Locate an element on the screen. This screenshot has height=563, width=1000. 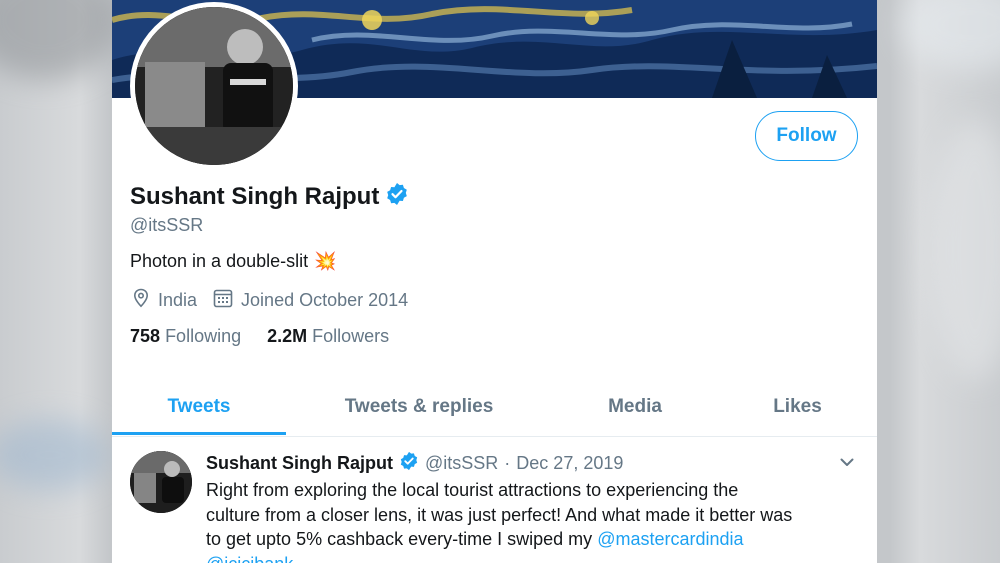
tweet-author-handle: @itsSSR is located at coordinates (461, 463).